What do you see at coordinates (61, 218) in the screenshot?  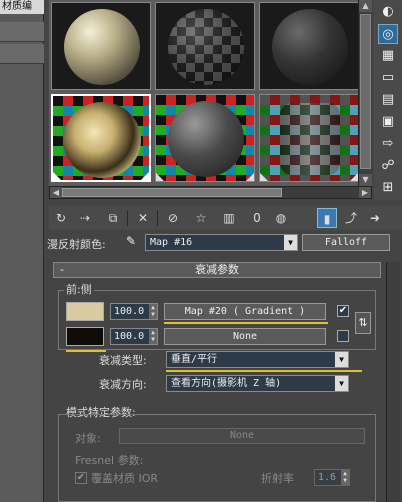 I see `get-material-icon: ↻` at bounding box center [61, 218].